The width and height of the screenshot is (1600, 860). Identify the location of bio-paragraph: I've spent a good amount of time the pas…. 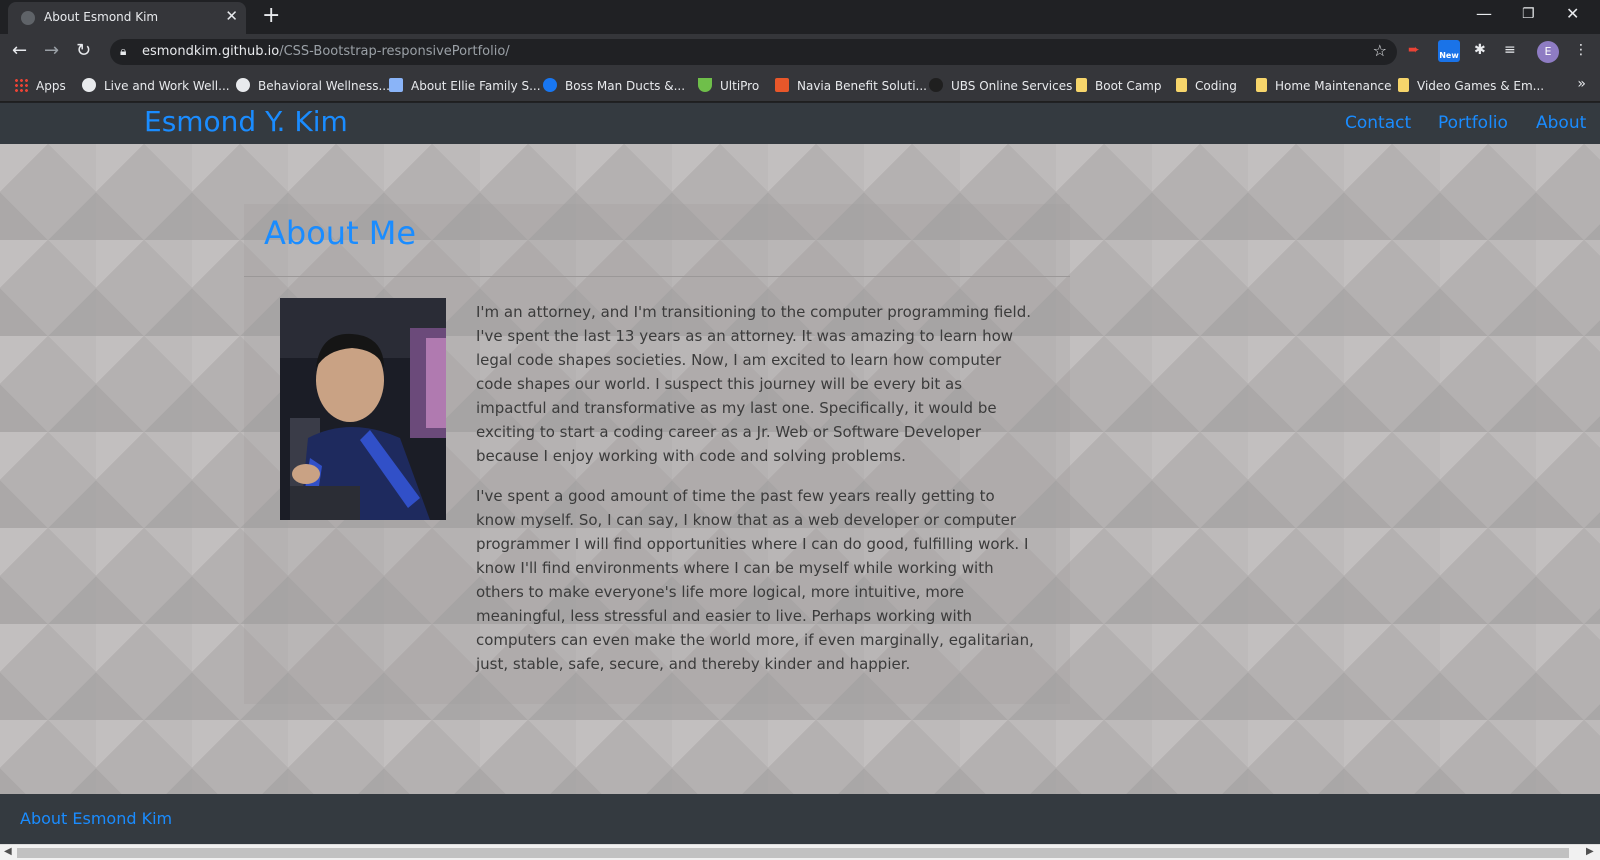
(755, 580).